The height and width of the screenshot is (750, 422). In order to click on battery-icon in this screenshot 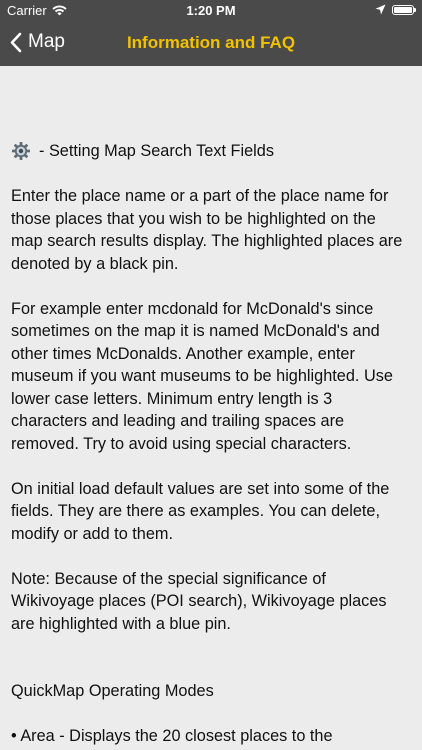, I will do `click(404, 9)`.